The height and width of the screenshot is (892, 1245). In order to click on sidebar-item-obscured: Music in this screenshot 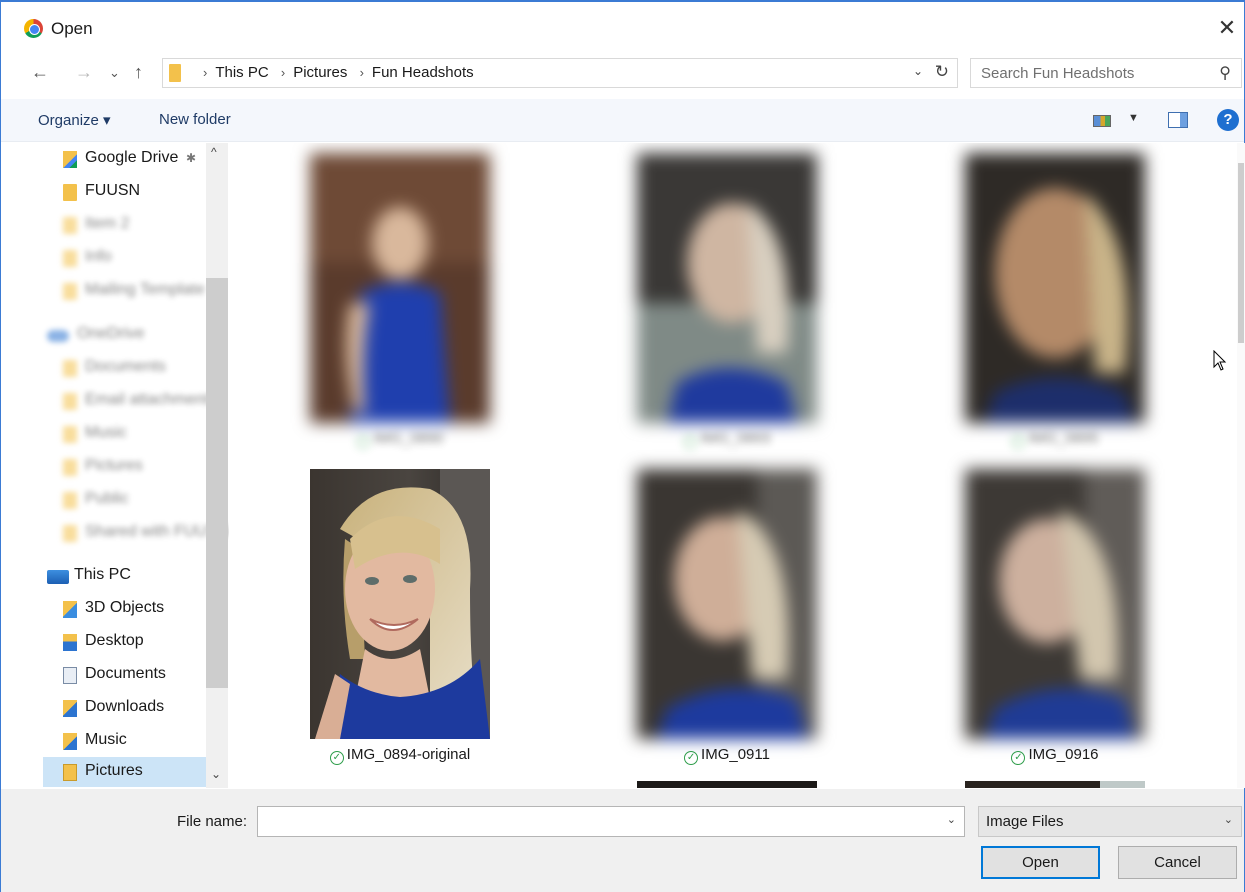, I will do `click(104, 434)`.